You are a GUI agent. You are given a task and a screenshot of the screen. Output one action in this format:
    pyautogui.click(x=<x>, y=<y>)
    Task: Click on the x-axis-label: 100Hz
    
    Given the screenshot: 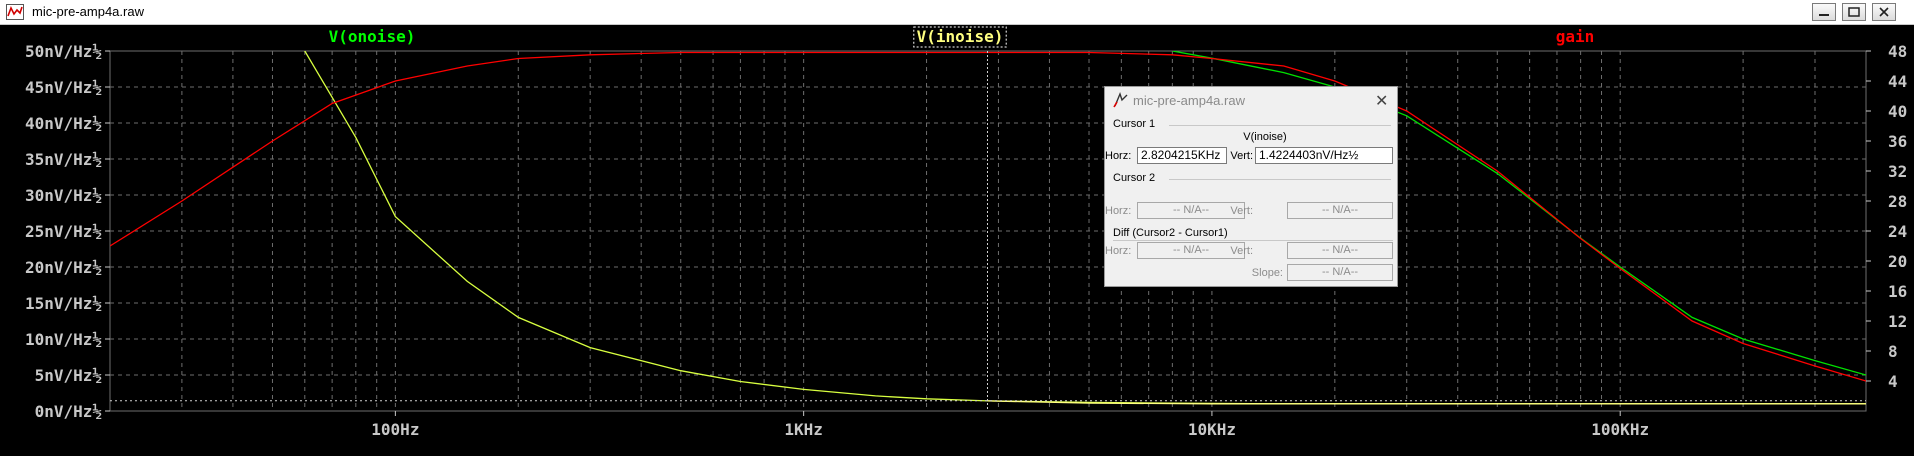 What is the action you would take?
    pyautogui.click(x=395, y=429)
    